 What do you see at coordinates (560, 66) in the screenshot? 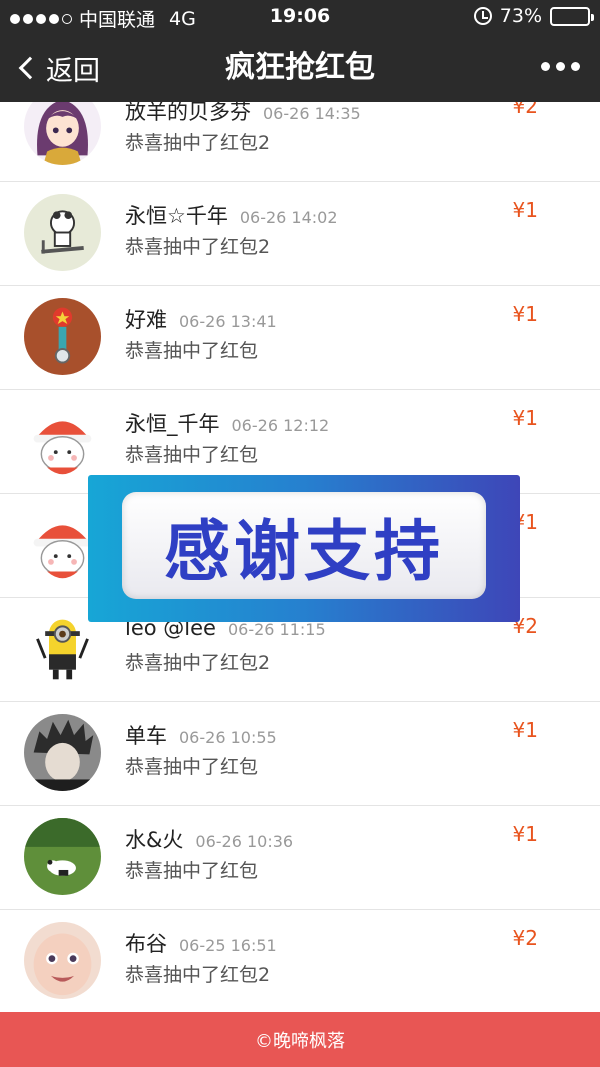
I see `more-options-button` at bounding box center [560, 66].